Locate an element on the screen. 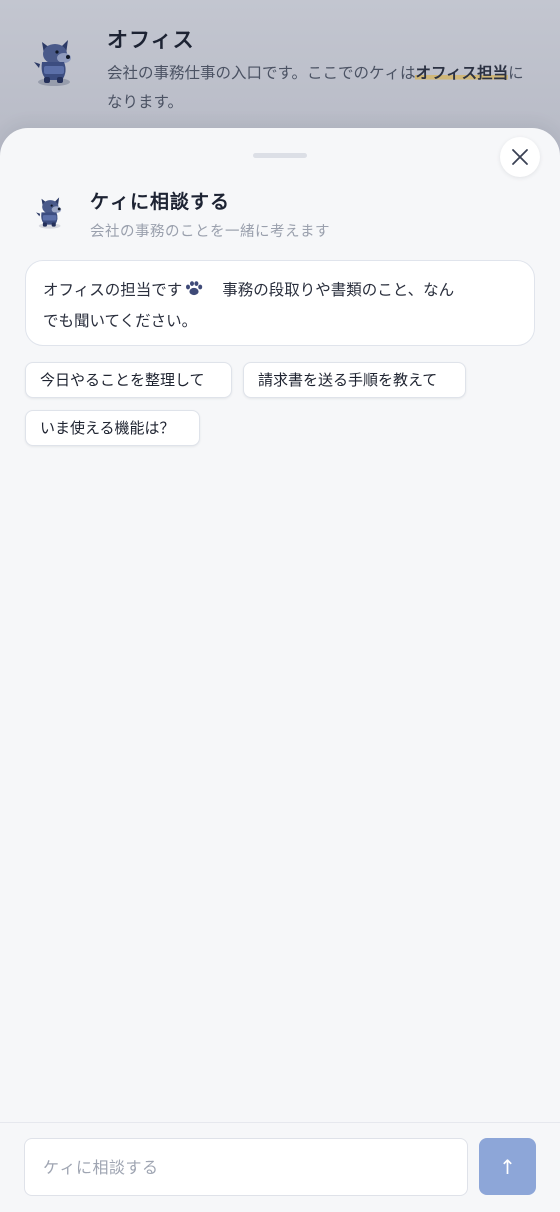  message-text: でも聞いてください。 is located at coordinates (120, 321).